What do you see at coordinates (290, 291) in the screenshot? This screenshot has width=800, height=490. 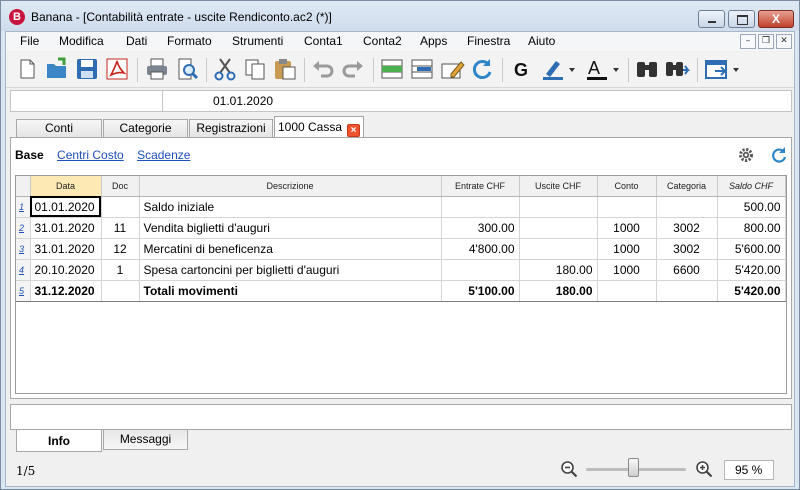 I see `cell-descrizione: Totali movimenti` at bounding box center [290, 291].